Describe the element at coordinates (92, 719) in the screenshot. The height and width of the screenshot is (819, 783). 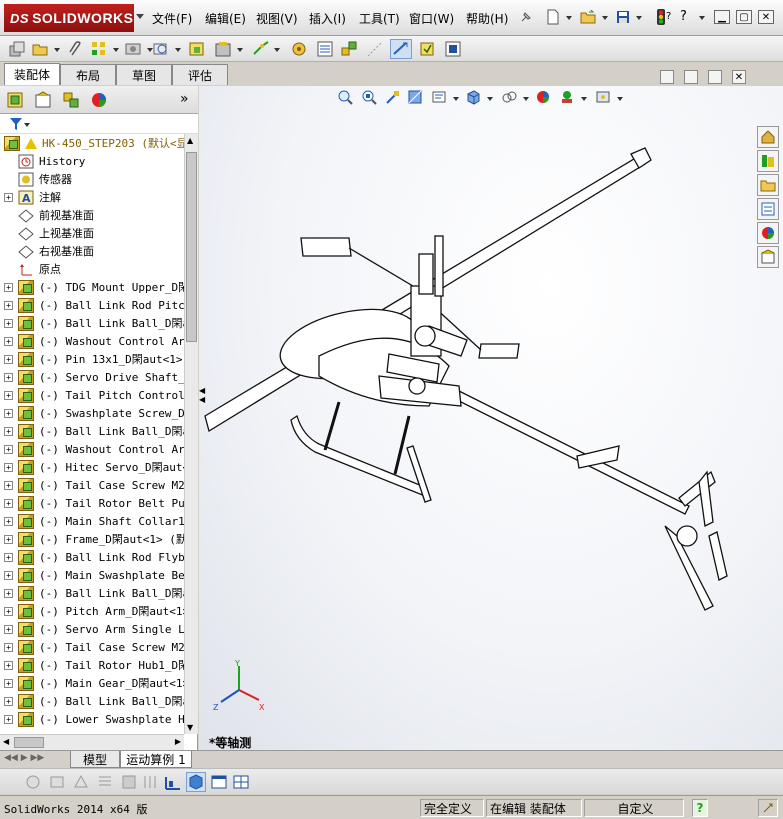
I see `tree-item: + (-) Lower Swashplate Ho` at that location.